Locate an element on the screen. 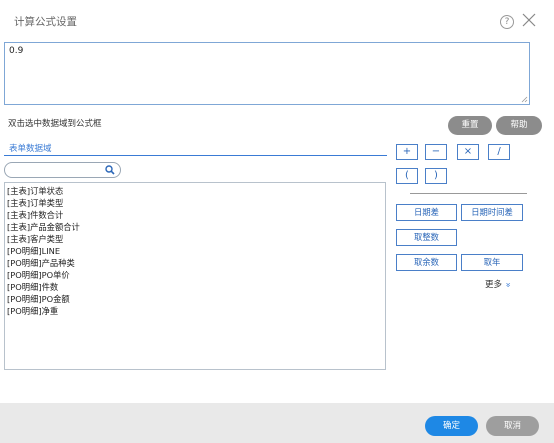  formula-value: 0.9 is located at coordinates (16, 51).